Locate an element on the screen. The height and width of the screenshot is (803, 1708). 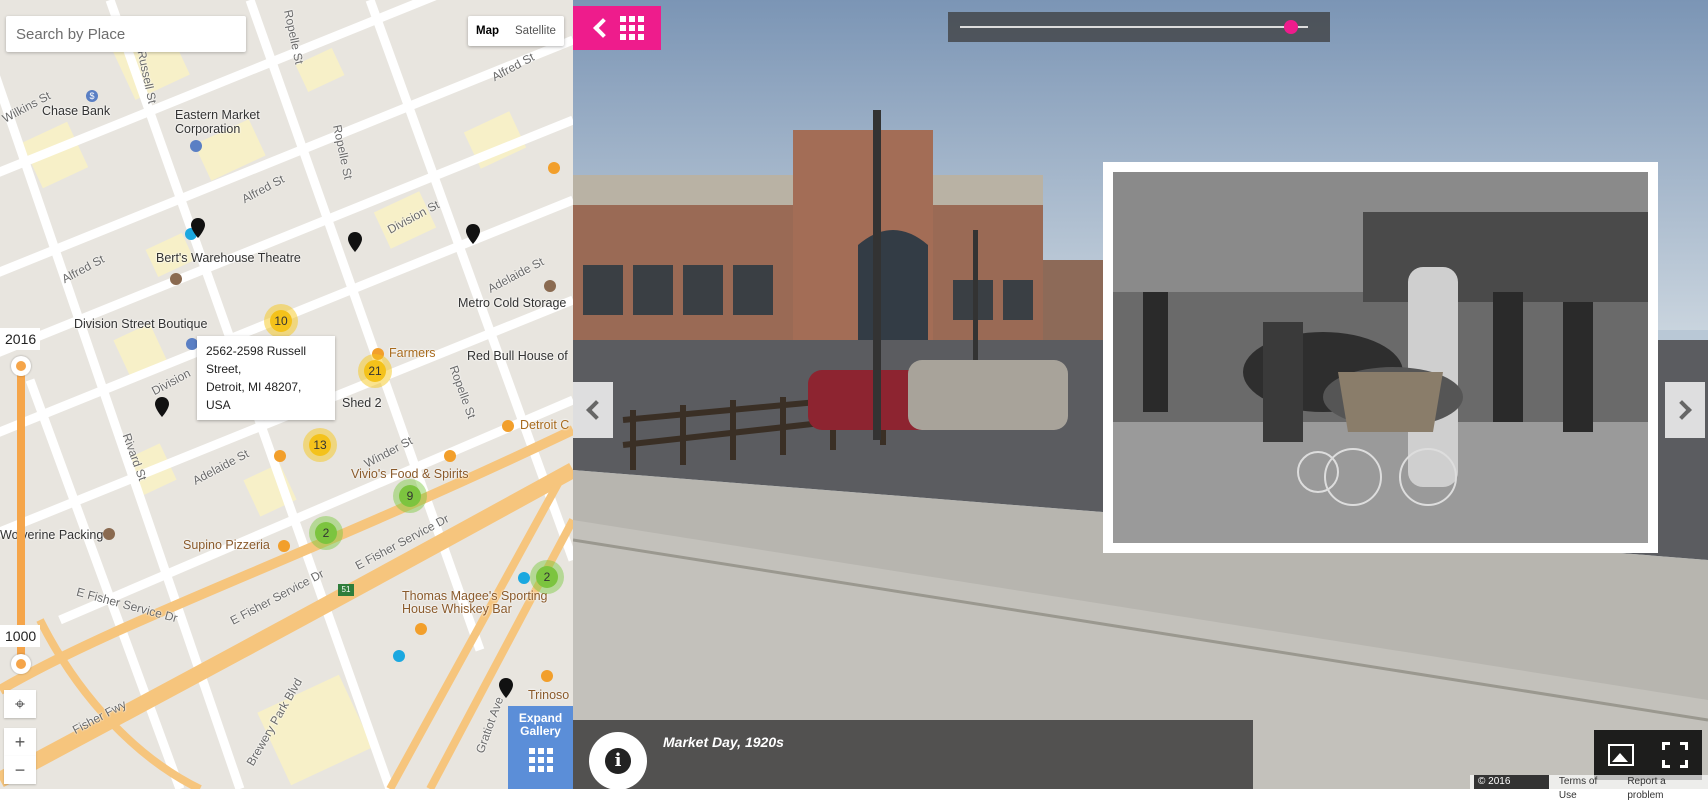
map-type-map-button: Map is located at coordinates (487, 31).